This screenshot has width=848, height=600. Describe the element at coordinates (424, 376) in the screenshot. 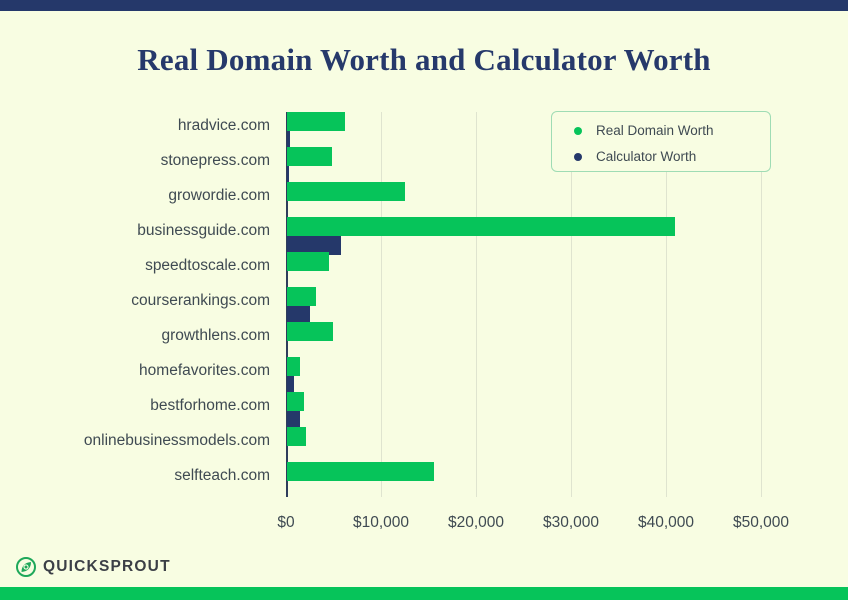

I see `chart-row: homefavorites.com` at that location.